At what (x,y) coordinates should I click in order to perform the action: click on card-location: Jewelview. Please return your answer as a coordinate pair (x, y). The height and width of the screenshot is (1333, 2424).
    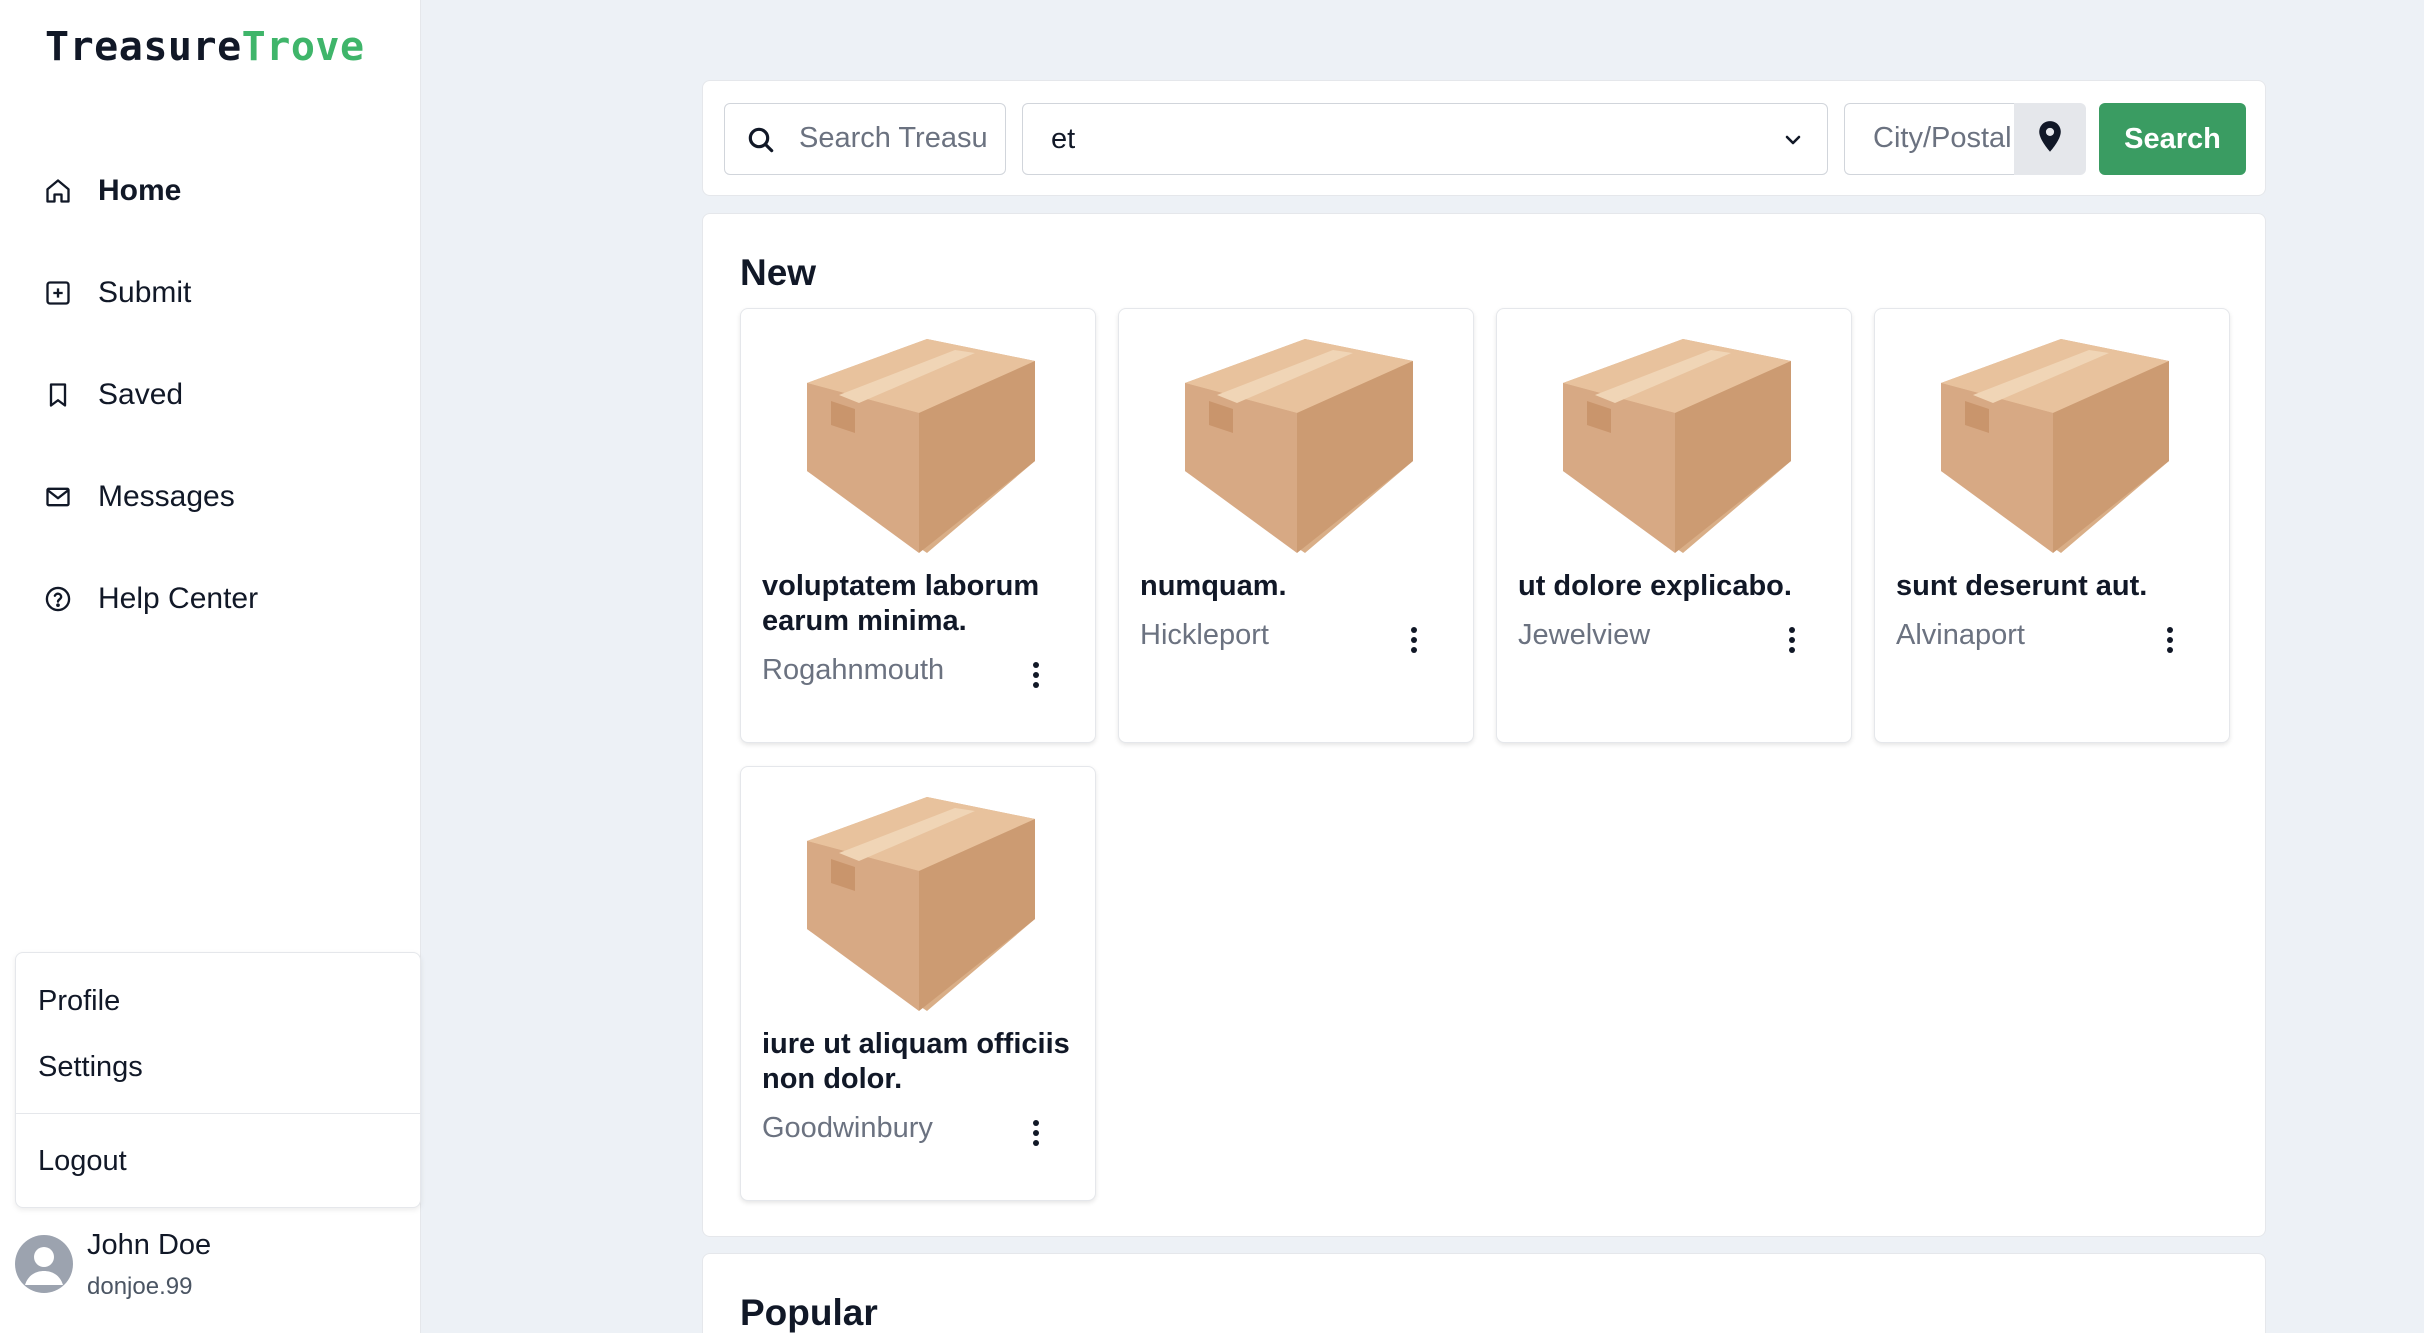
    Looking at the image, I should click on (1584, 635).